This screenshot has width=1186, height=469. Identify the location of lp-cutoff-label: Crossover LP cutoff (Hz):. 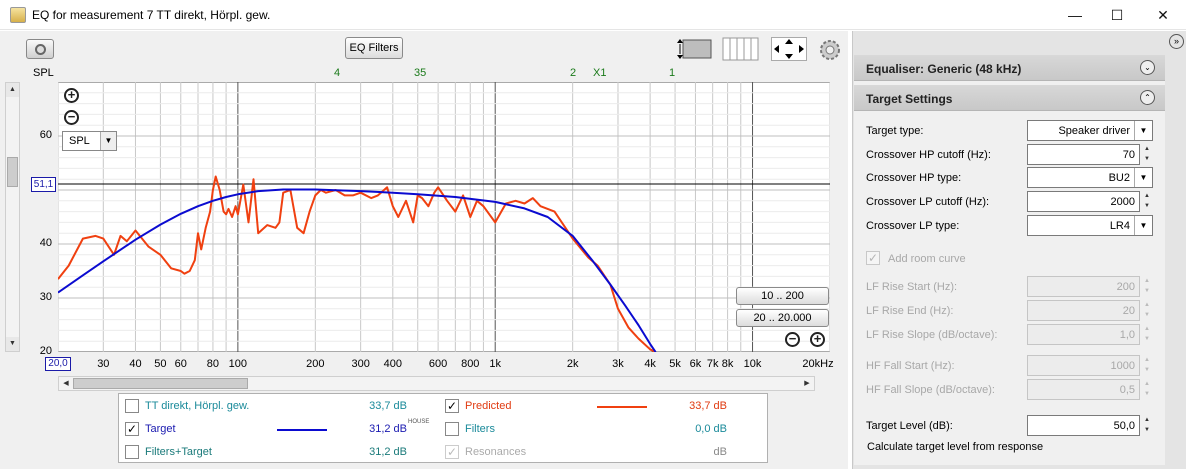
(928, 202).